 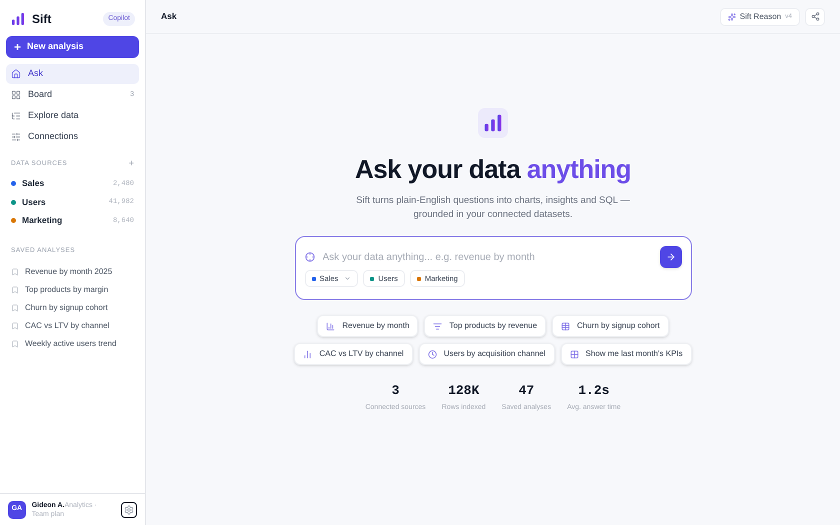 I want to click on suggestion-chip: Users by acquisition channel, so click(x=486, y=354).